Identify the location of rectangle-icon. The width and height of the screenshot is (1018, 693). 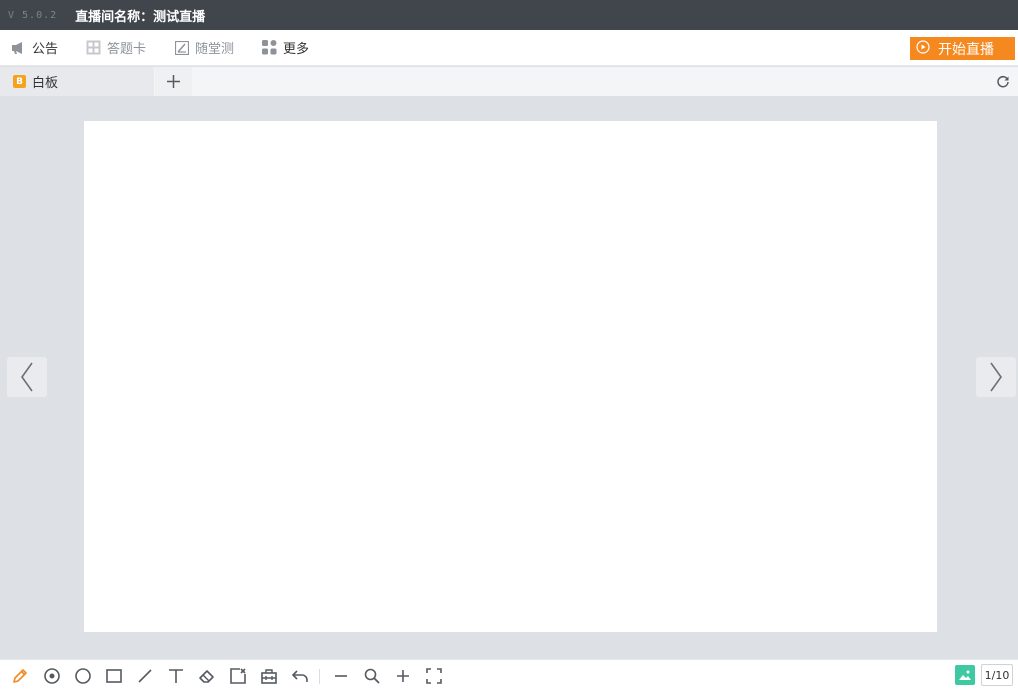
(114, 676).